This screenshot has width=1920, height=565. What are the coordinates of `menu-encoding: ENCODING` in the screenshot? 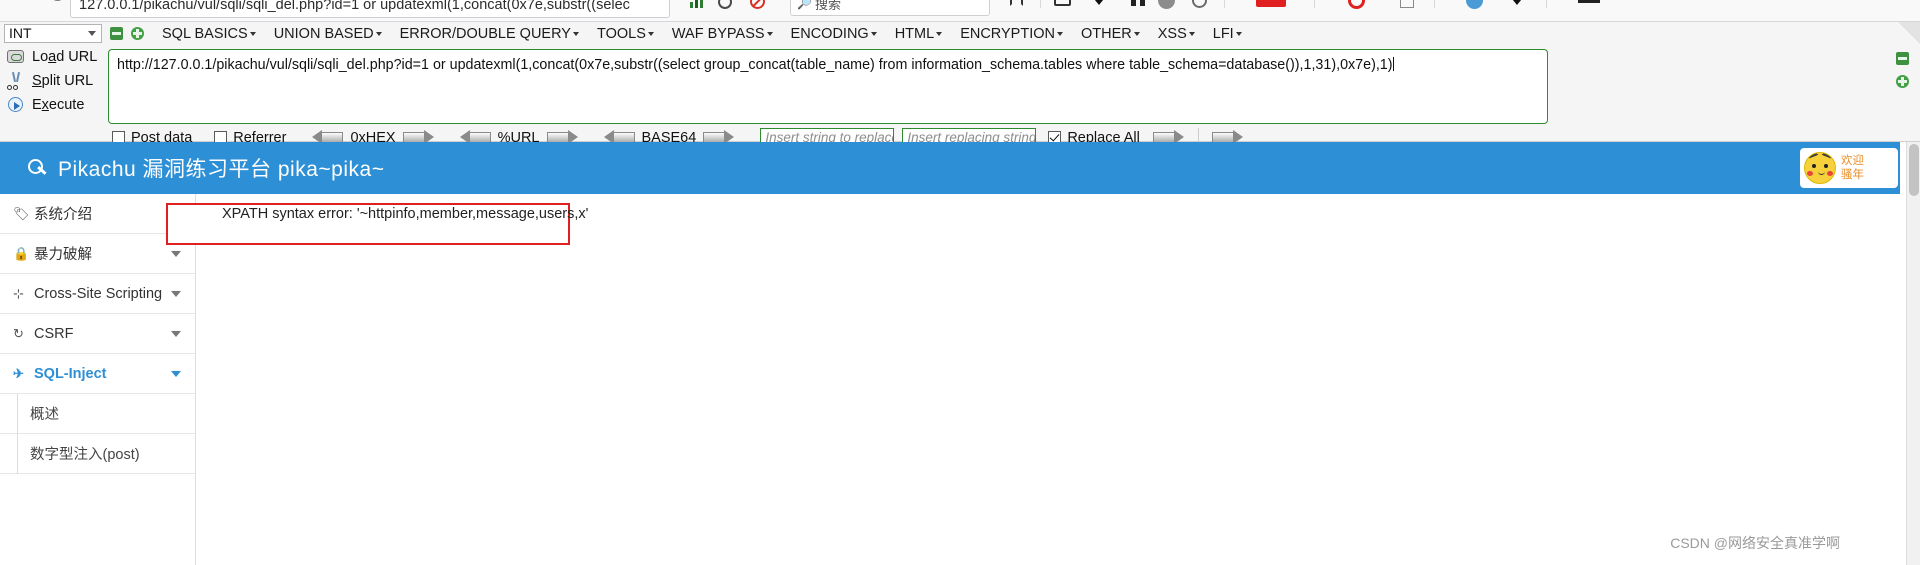 It's located at (834, 34).